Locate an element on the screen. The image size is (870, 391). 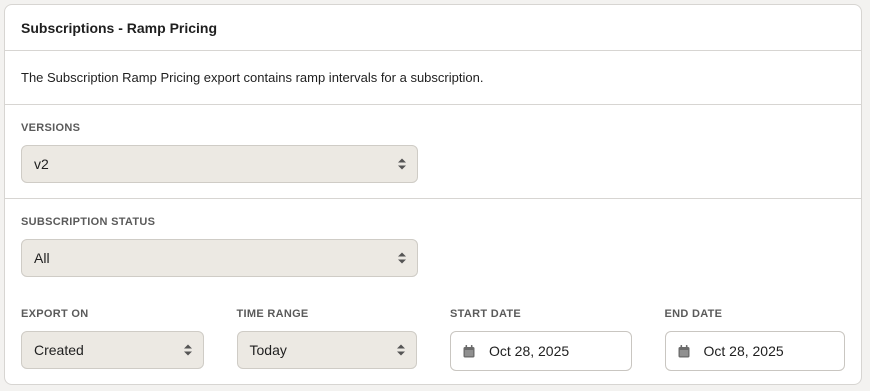
start-date-label: START DATE is located at coordinates (486, 314).